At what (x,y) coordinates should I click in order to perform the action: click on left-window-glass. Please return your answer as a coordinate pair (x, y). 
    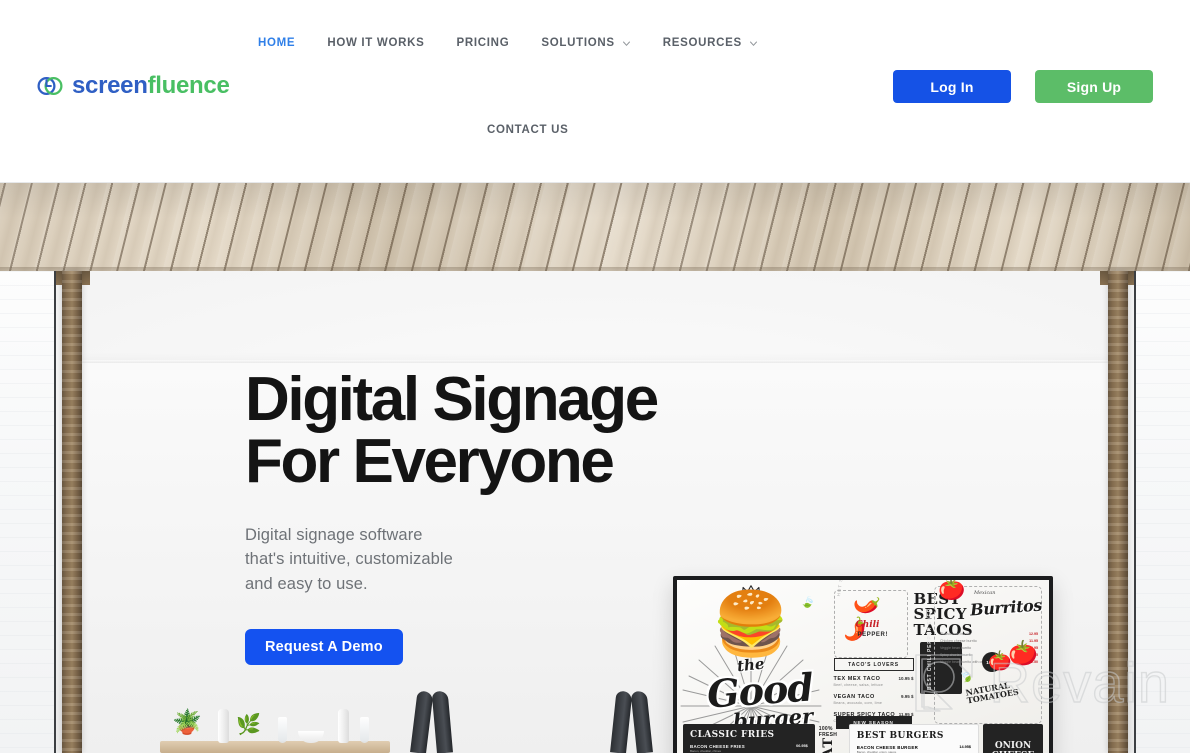
    Looking at the image, I should click on (28, 512).